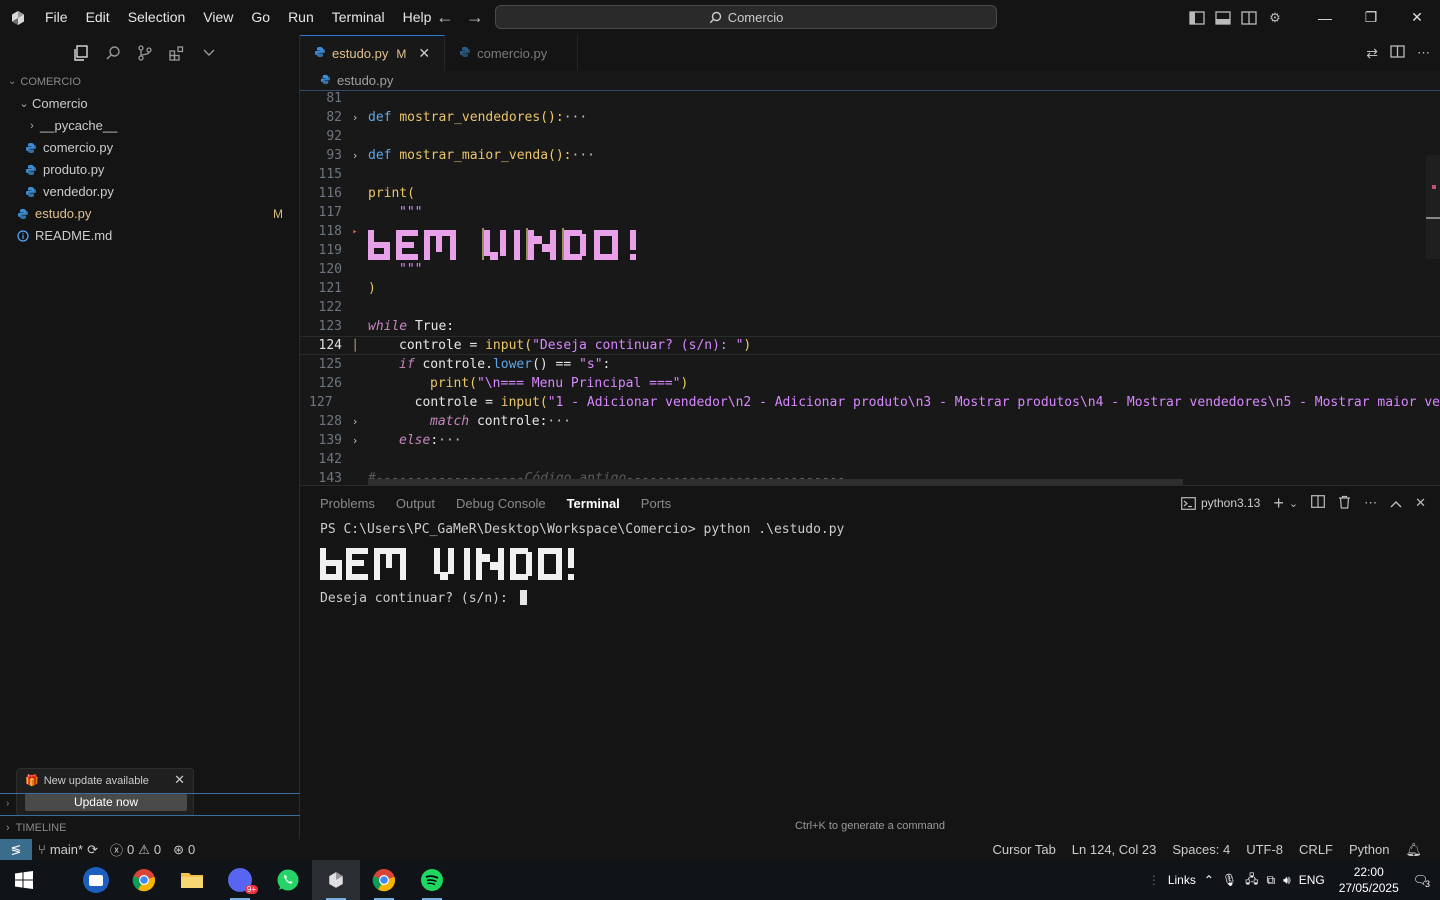 This screenshot has width=1440, height=900. I want to click on device-icon: ⧉, so click(1271, 880).